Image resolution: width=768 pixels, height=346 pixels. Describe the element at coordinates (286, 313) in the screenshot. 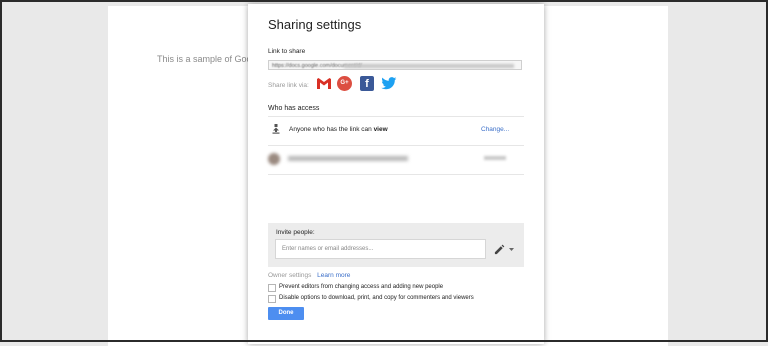

I see `done-button: Done` at that location.